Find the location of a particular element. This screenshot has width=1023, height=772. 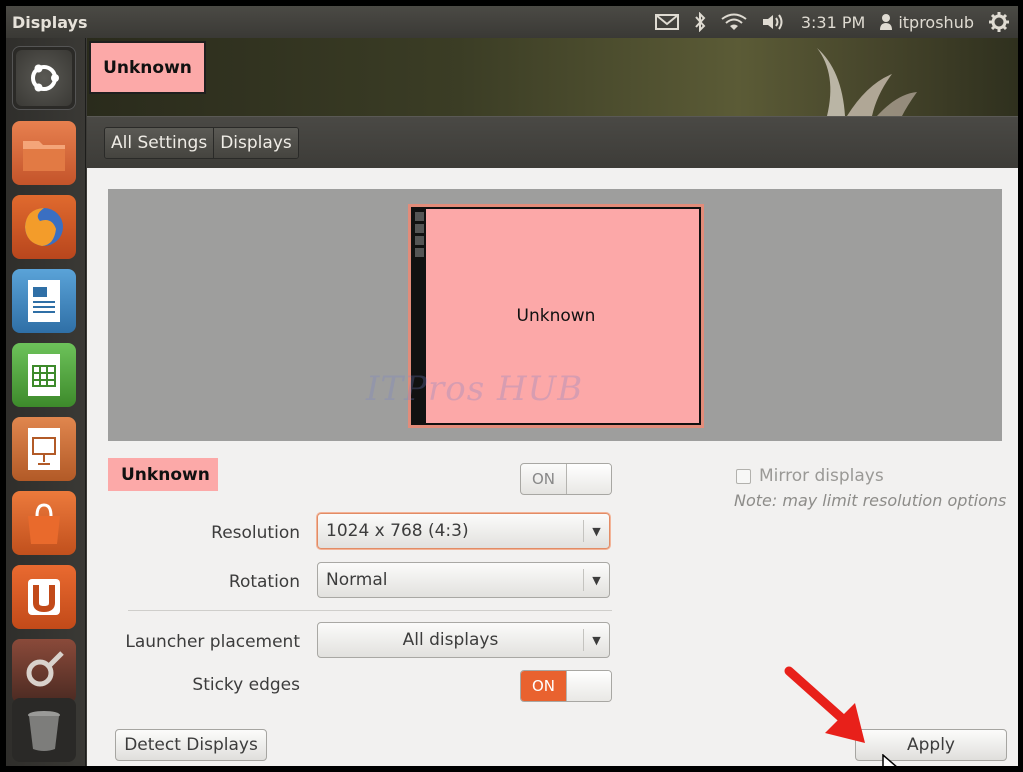

window-title: Displays is located at coordinates (50, 22).